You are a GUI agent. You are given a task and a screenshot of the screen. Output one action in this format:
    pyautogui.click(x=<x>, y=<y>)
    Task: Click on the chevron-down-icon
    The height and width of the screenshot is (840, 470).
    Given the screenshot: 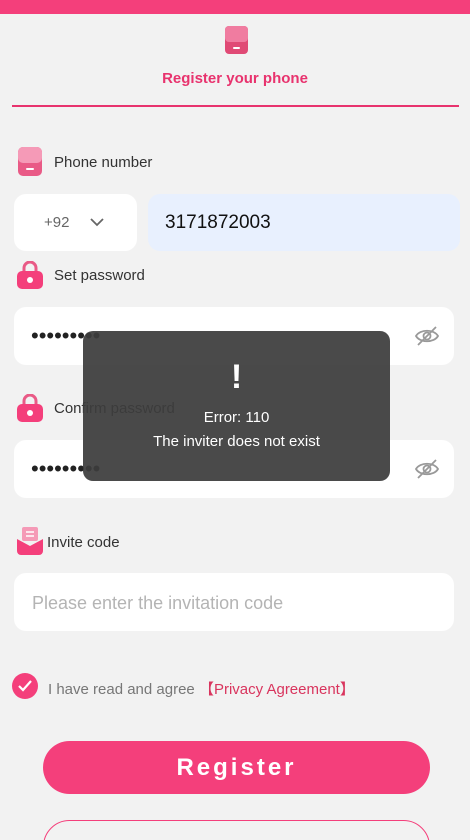 What is the action you would take?
    pyautogui.click(x=97, y=222)
    